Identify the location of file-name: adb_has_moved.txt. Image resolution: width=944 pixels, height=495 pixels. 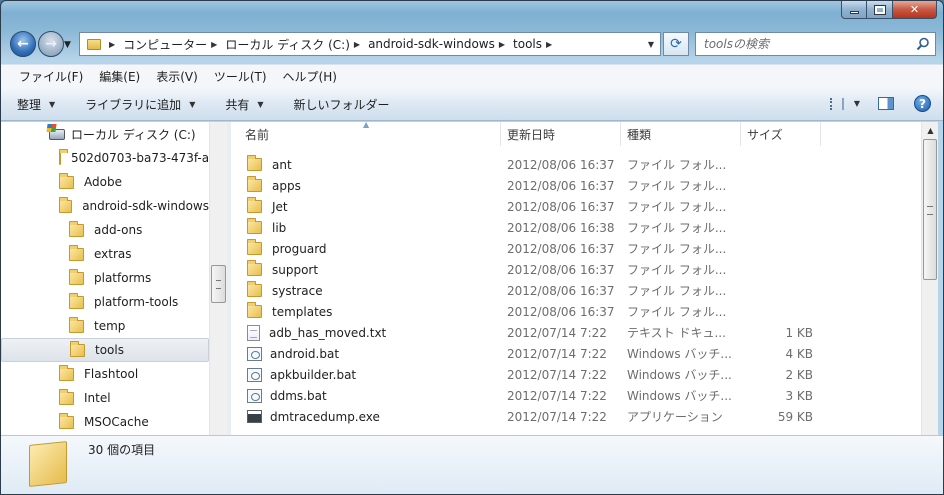
(328, 332).